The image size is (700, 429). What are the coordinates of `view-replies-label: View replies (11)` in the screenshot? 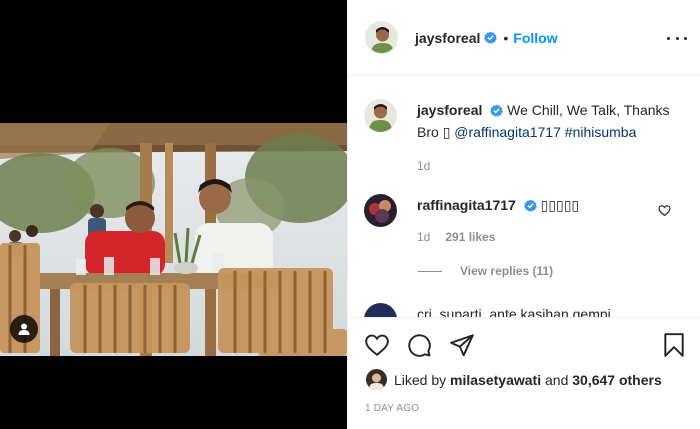 It's located at (507, 271).